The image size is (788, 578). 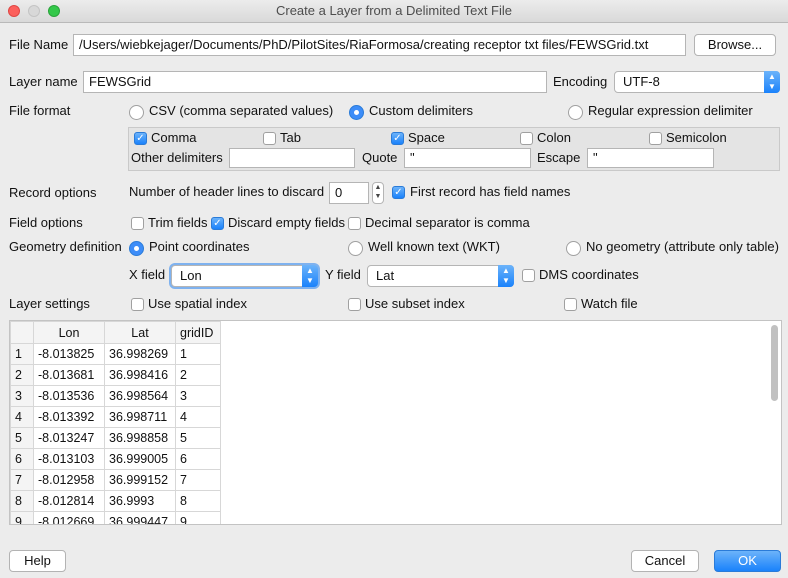 What do you see at coordinates (53, 192) in the screenshot?
I see `record-options-label: Record options` at bounding box center [53, 192].